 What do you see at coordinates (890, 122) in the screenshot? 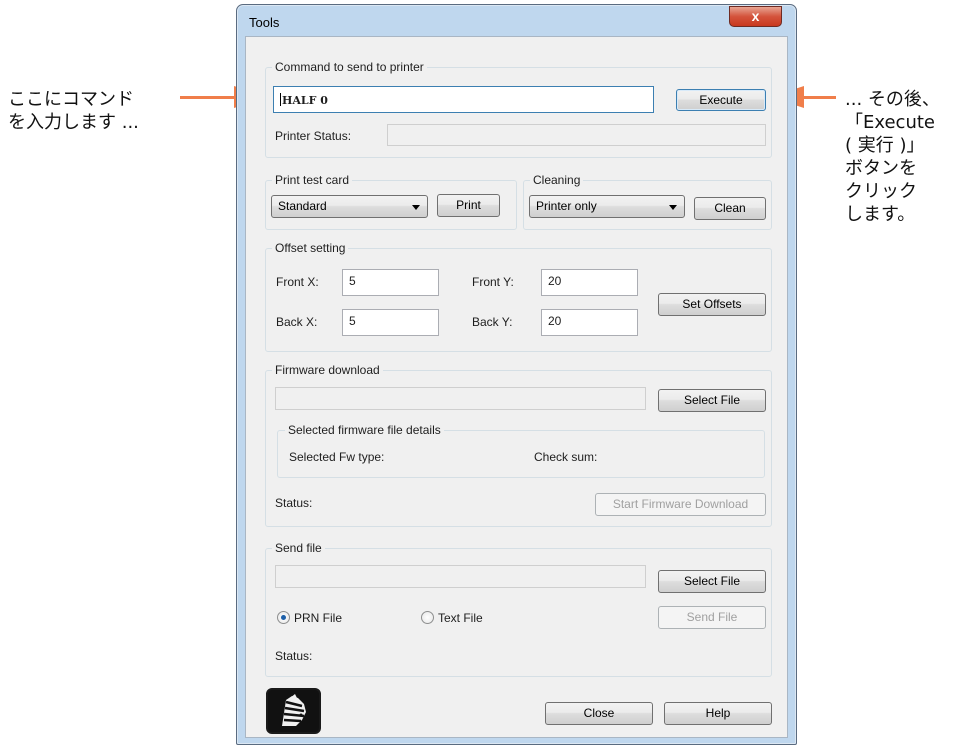
I see `right-callout-line-2: 「Execute` at bounding box center [890, 122].